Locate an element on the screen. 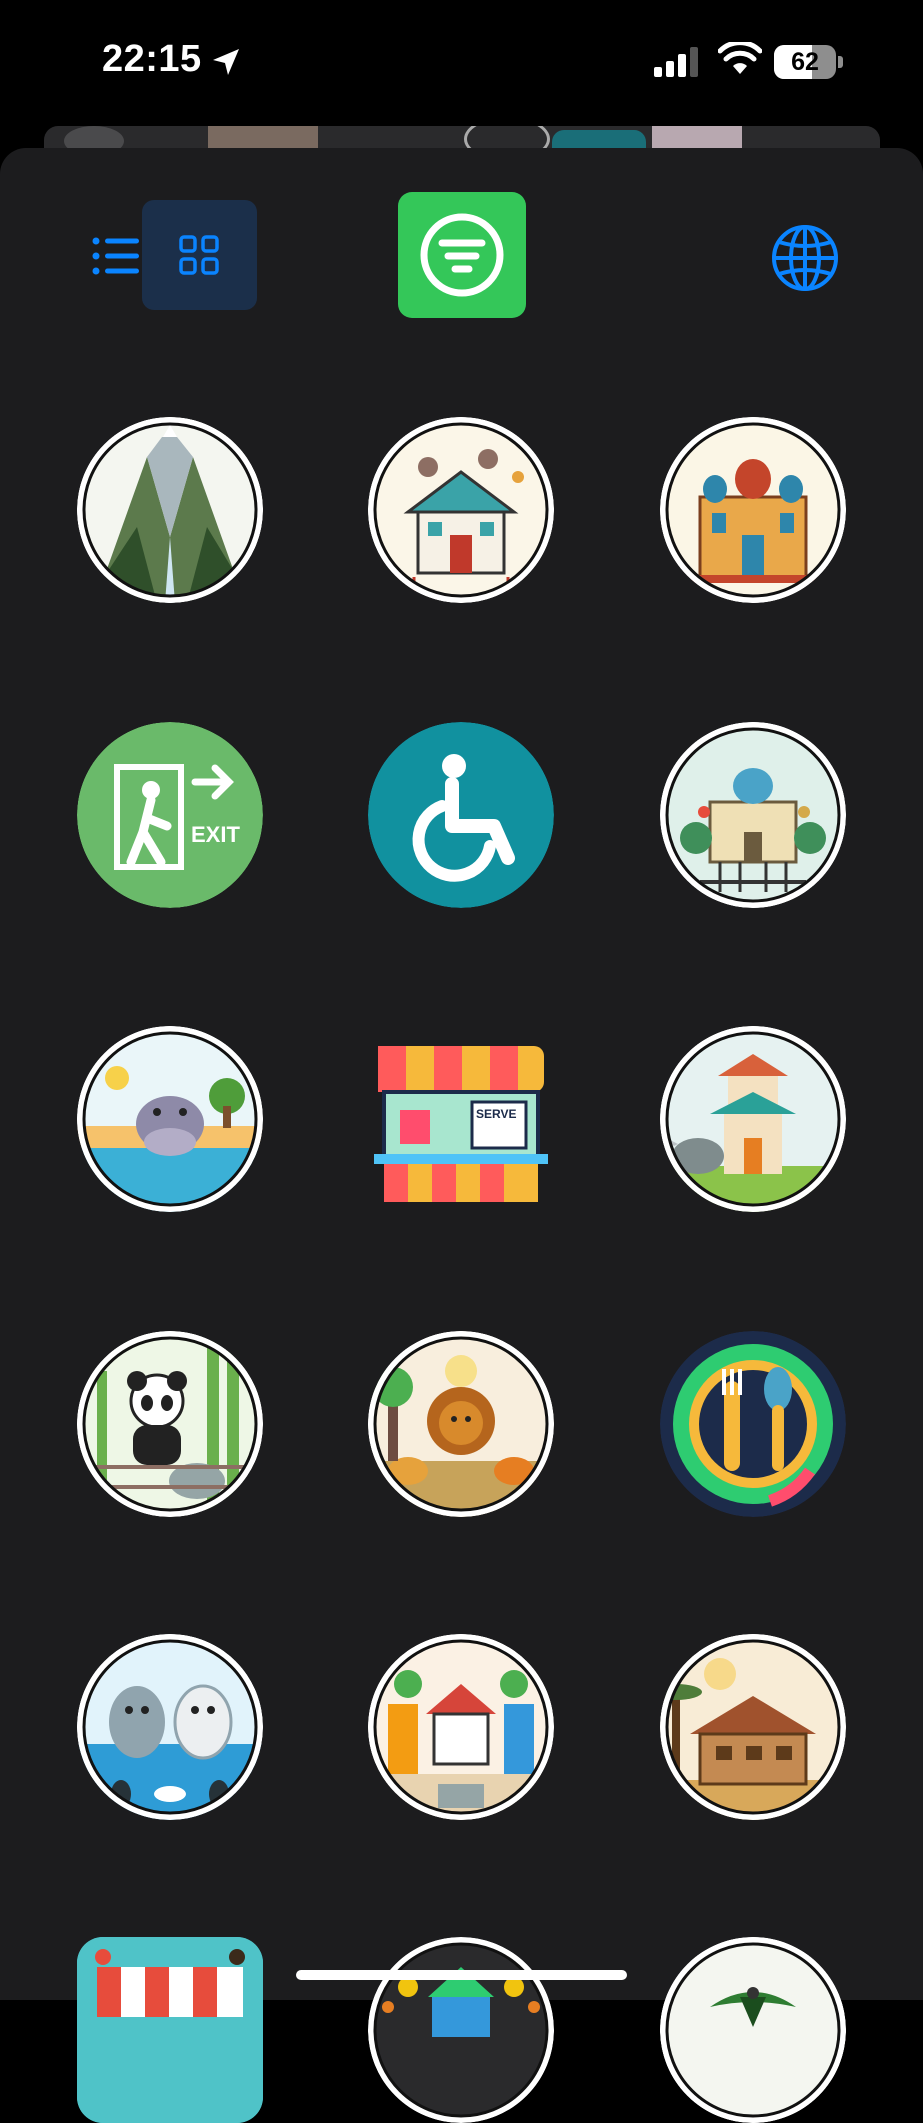  status-time: 22:15 is located at coordinates (152, 59).